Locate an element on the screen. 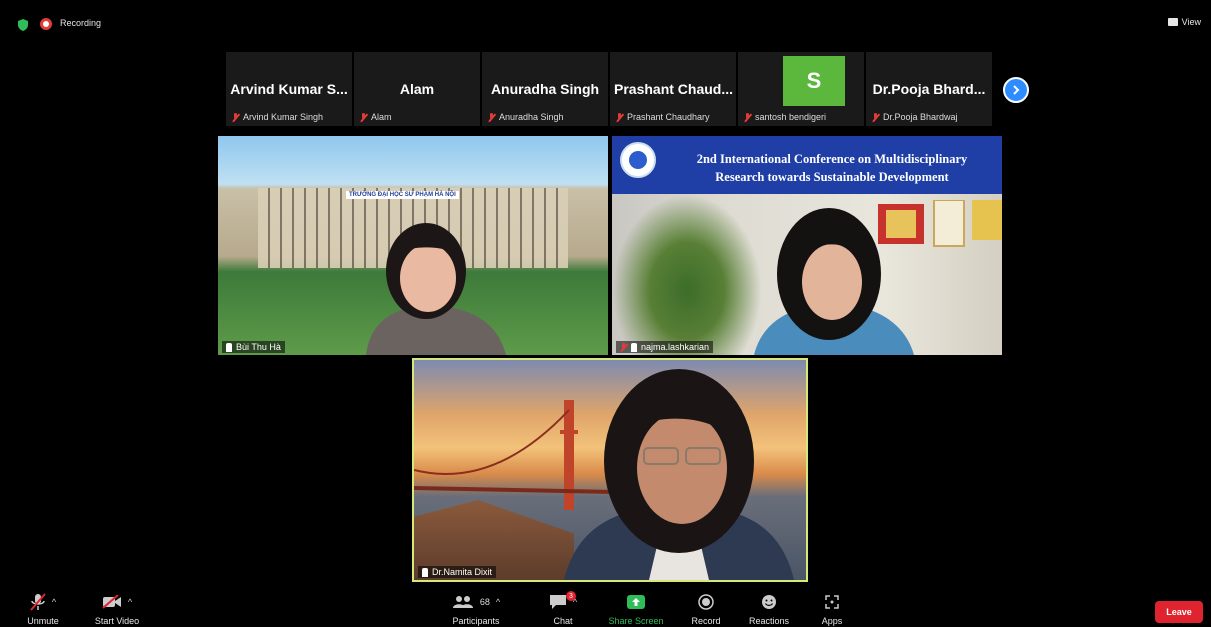  chat-icon is located at coordinates (557, 602).